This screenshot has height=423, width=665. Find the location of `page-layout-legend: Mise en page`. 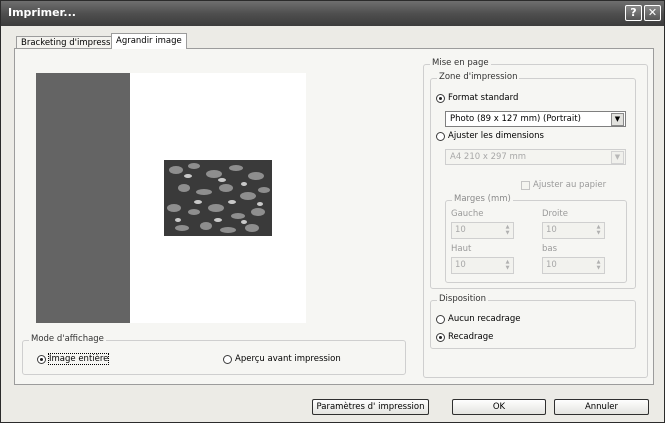

page-layout-legend: Mise en page is located at coordinates (460, 63).